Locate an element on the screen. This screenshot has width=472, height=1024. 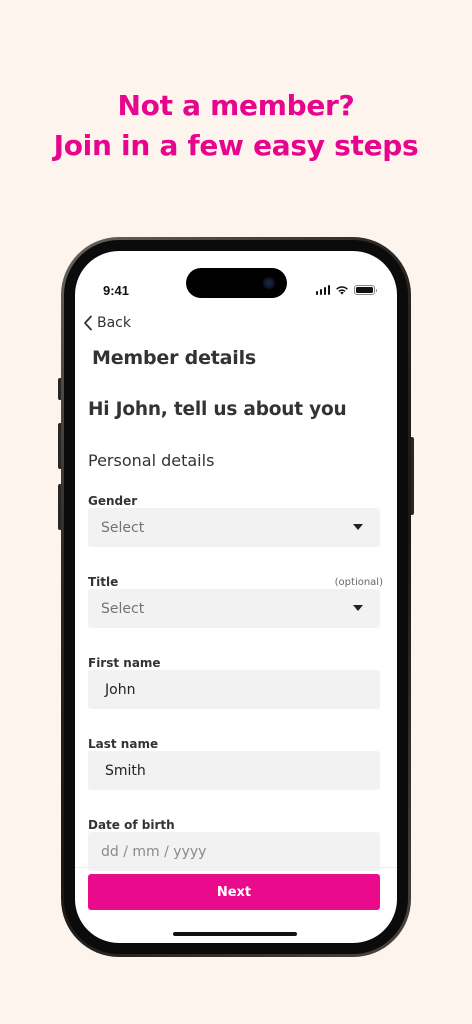
back-button: Back is located at coordinates (107, 323).